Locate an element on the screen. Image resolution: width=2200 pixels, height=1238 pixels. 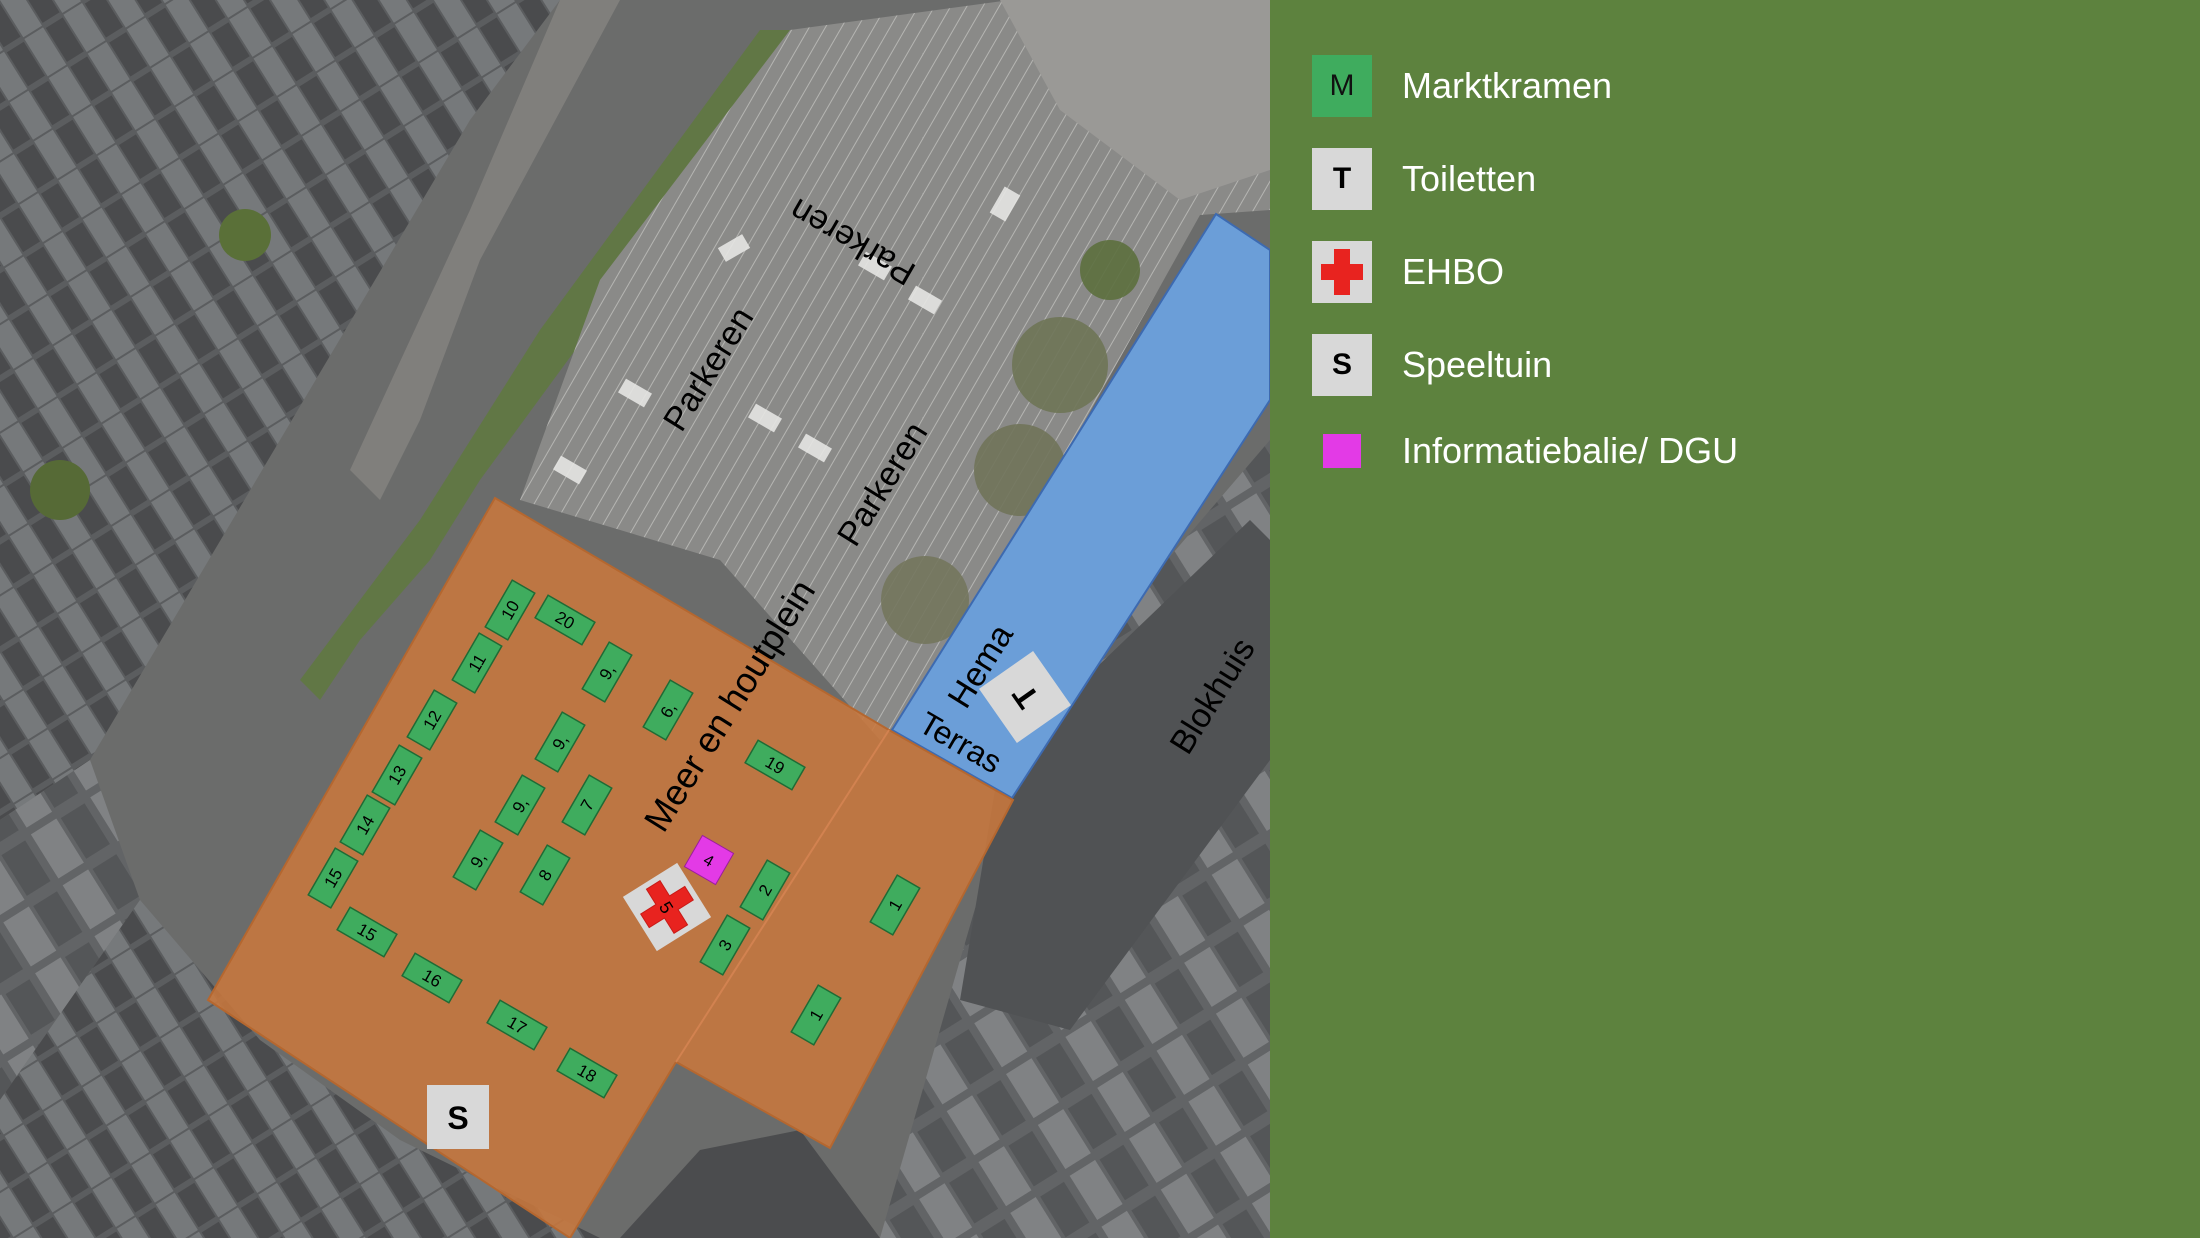
legend-label: EHBO is located at coordinates (1453, 271).